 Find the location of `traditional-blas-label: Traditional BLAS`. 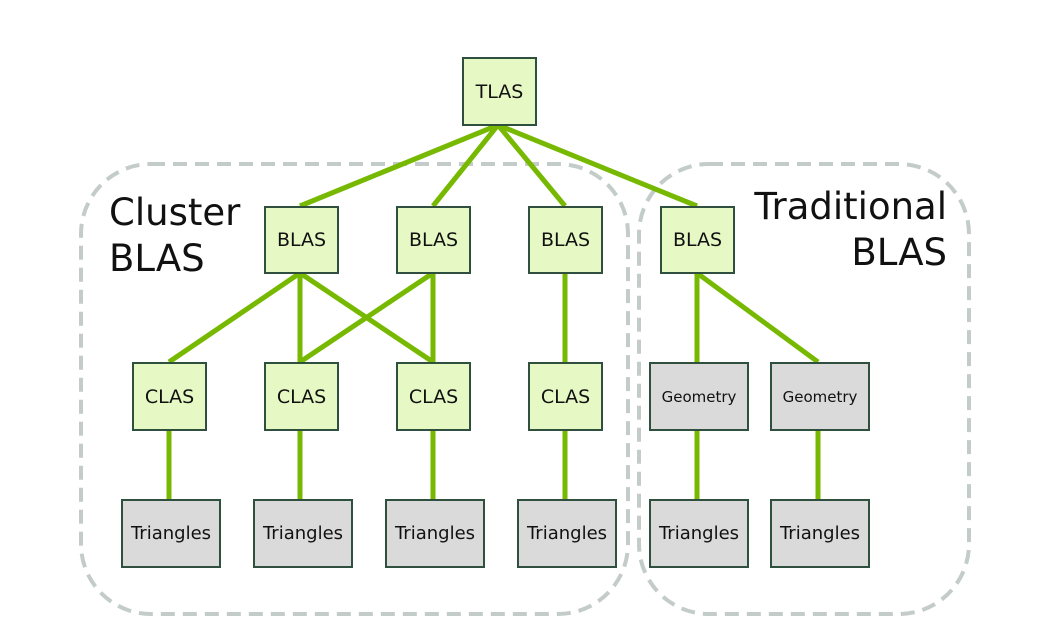

traditional-blas-label: Traditional BLAS is located at coordinates (850, 230).